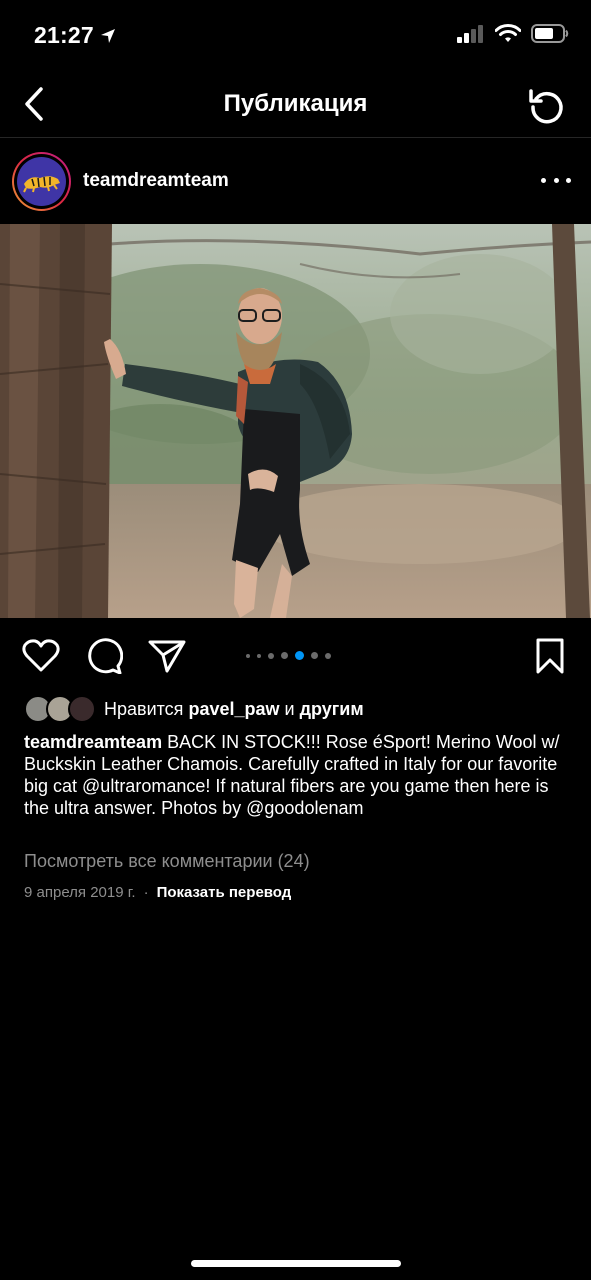 The image size is (591, 1280). Describe the element at coordinates (295, 36) in the screenshot. I see `status-bar: 21:27` at that location.